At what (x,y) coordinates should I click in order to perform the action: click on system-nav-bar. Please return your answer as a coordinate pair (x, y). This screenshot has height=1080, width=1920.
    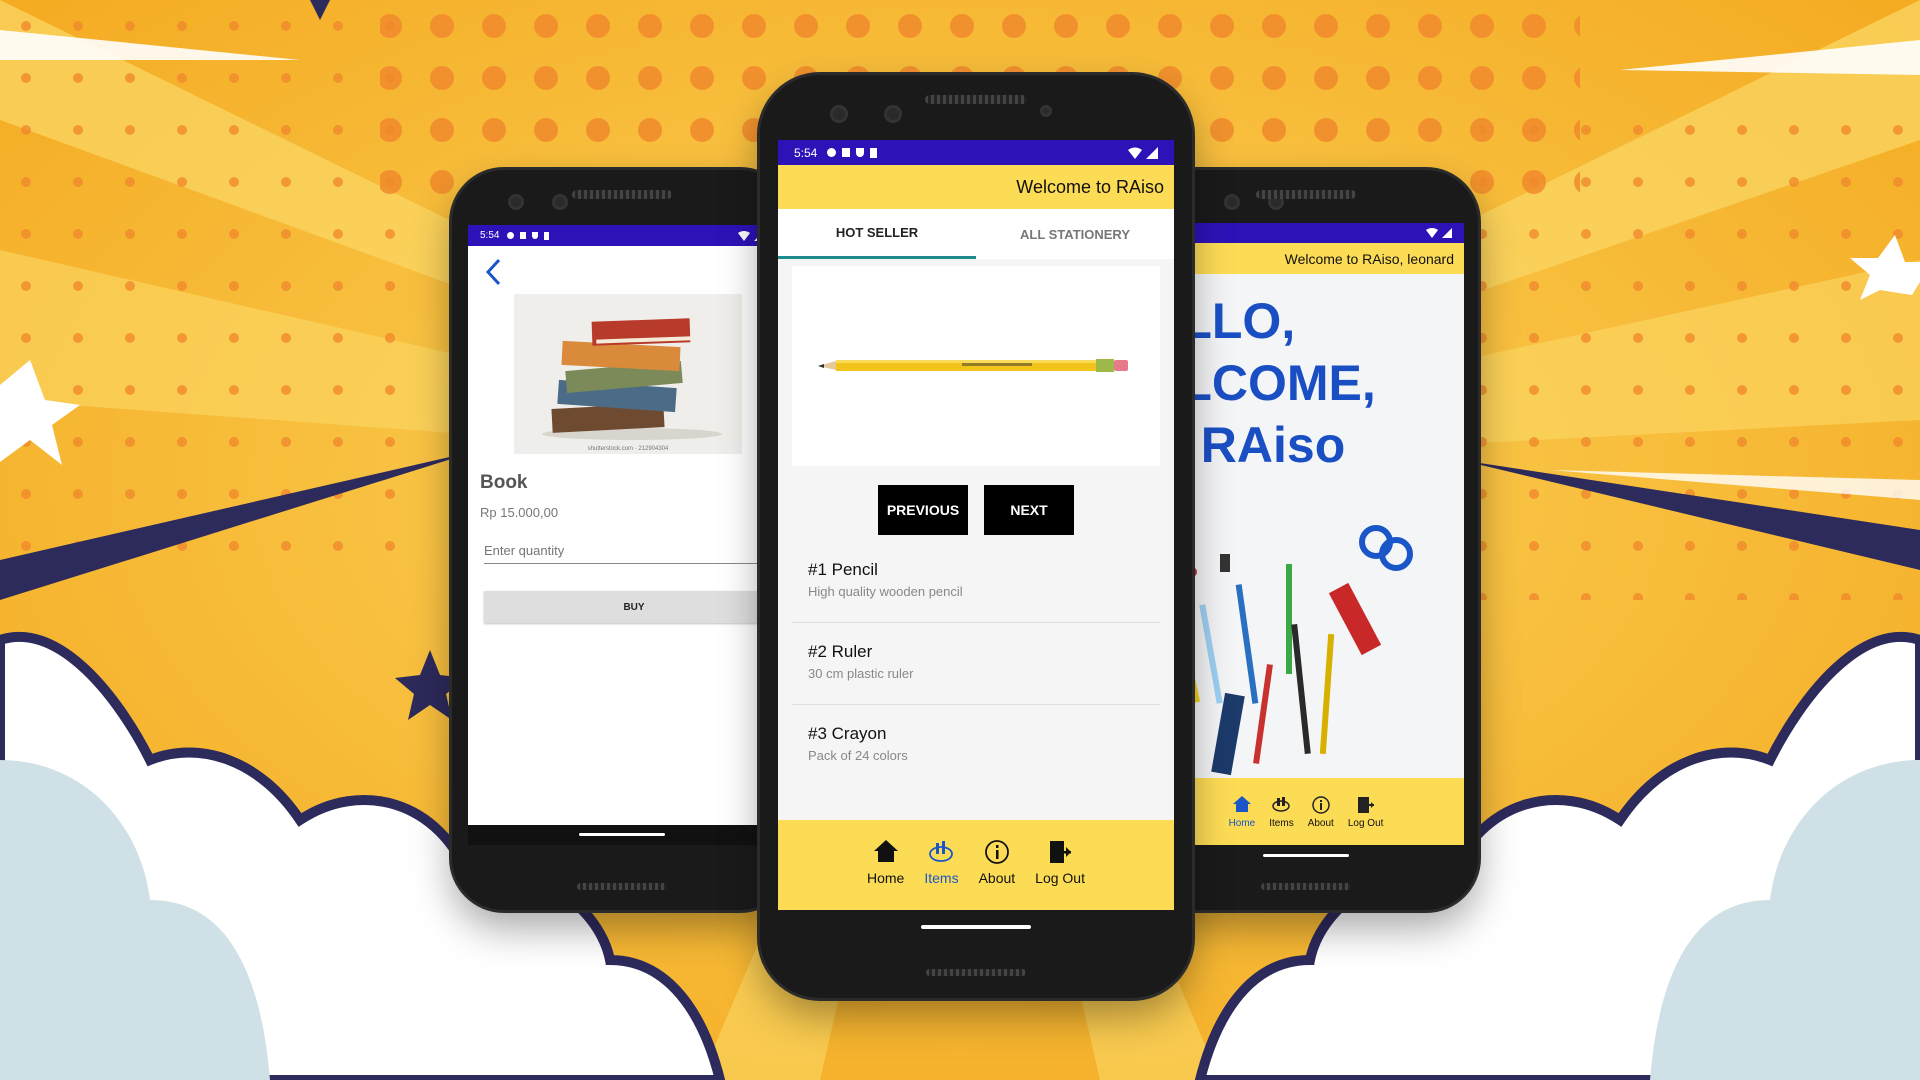
    Looking at the image, I should click on (622, 835).